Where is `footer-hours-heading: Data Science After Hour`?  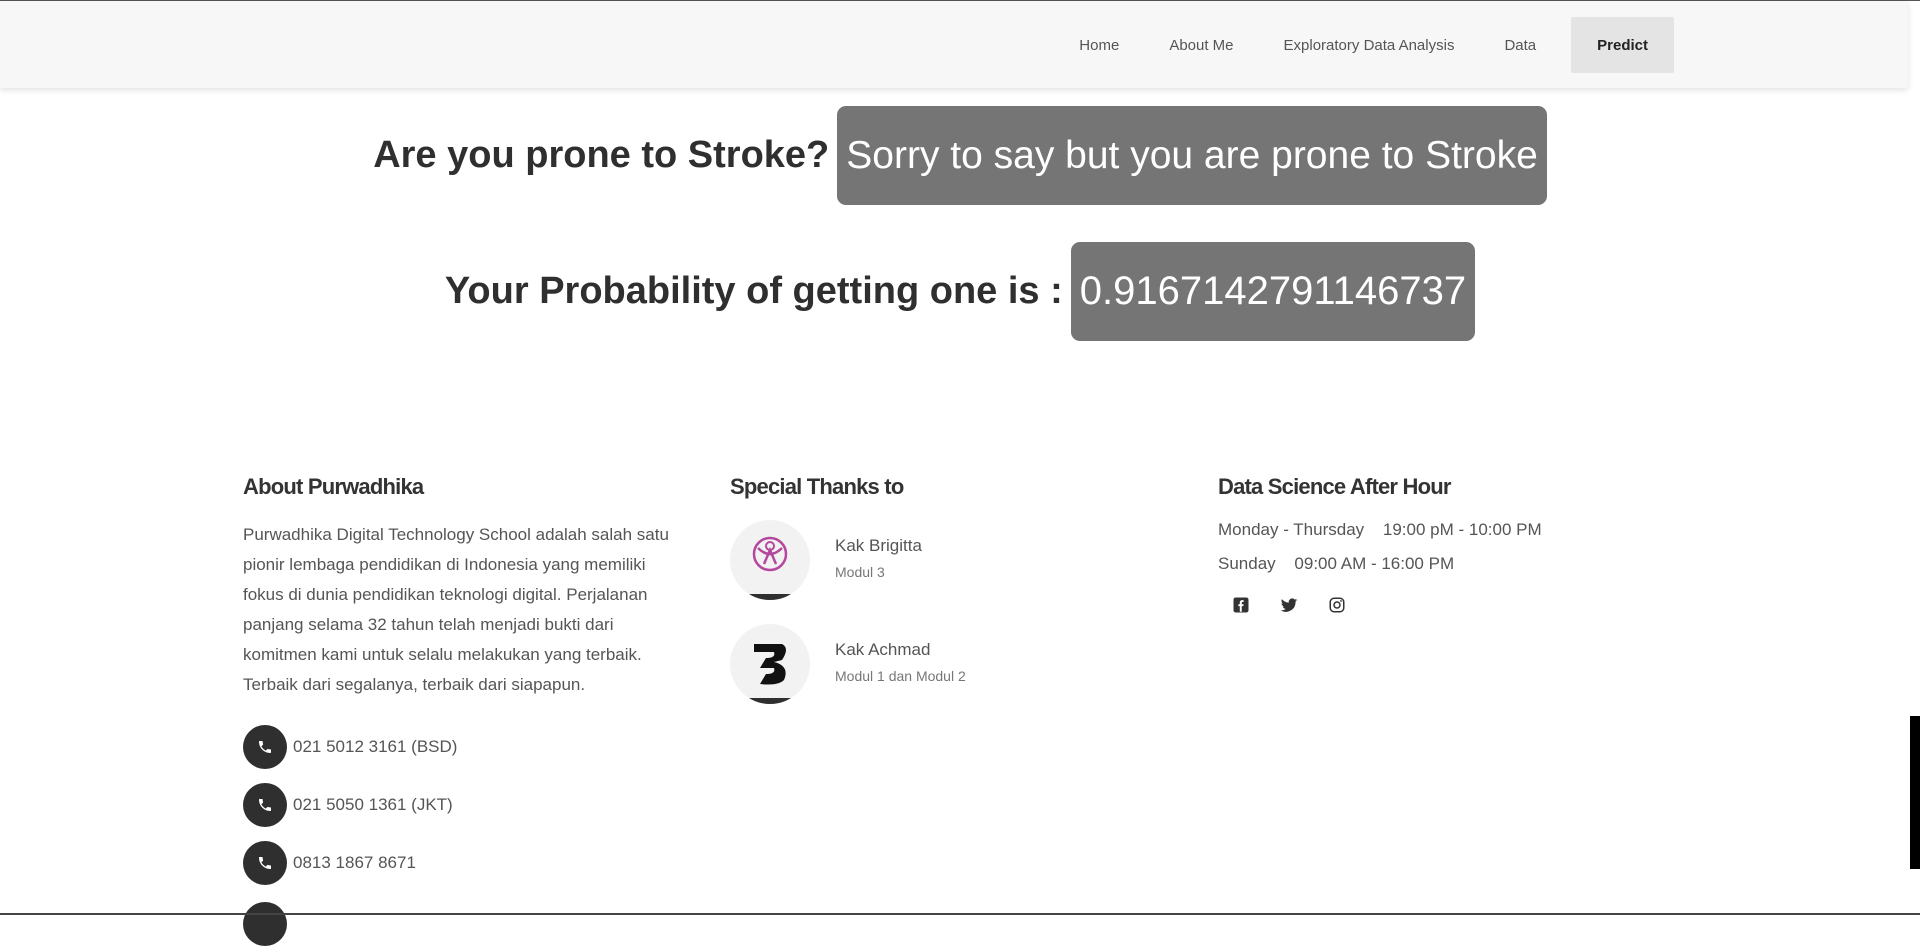 footer-hours-heading: Data Science After Hour is located at coordinates (1334, 486).